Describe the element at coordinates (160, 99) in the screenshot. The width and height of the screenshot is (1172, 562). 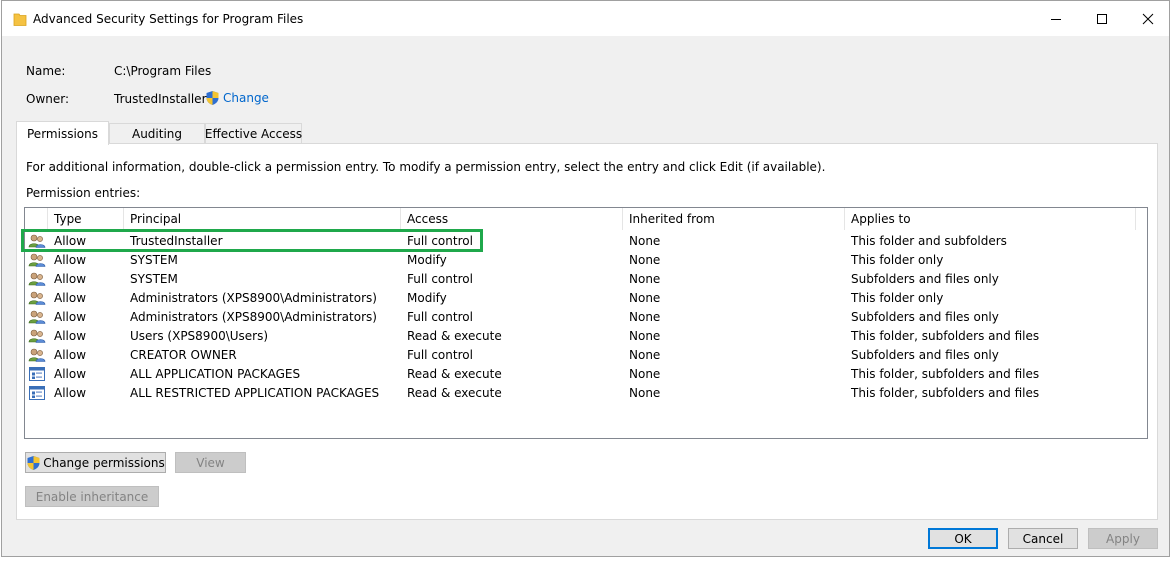
I see `owner-value: TrustedInstaller` at that location.